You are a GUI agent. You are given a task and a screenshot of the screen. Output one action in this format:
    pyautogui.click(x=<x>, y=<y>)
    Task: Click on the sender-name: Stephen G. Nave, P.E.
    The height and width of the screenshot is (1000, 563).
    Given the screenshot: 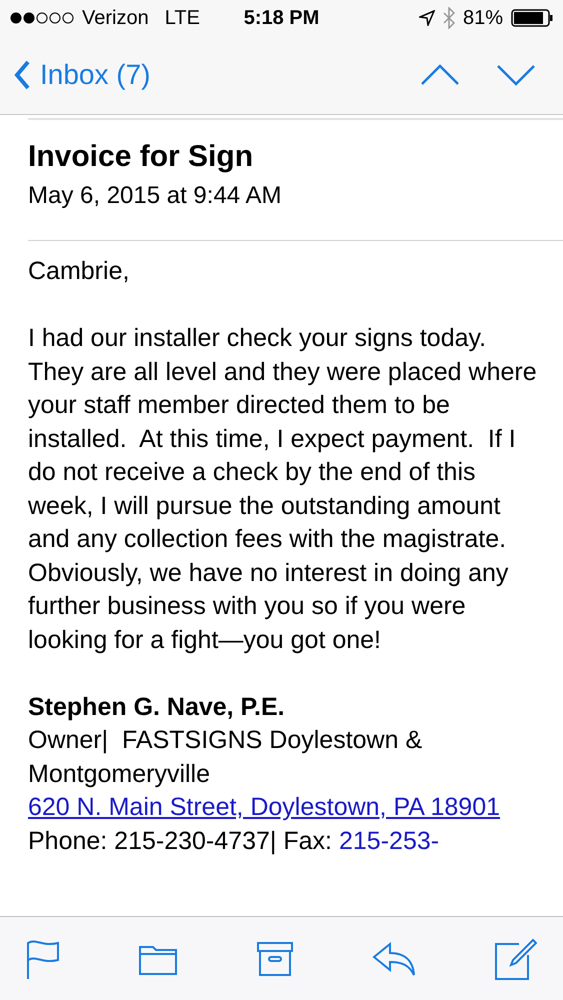 What is the action you would take?
    pyautogui.click(x=157, y=707)
    